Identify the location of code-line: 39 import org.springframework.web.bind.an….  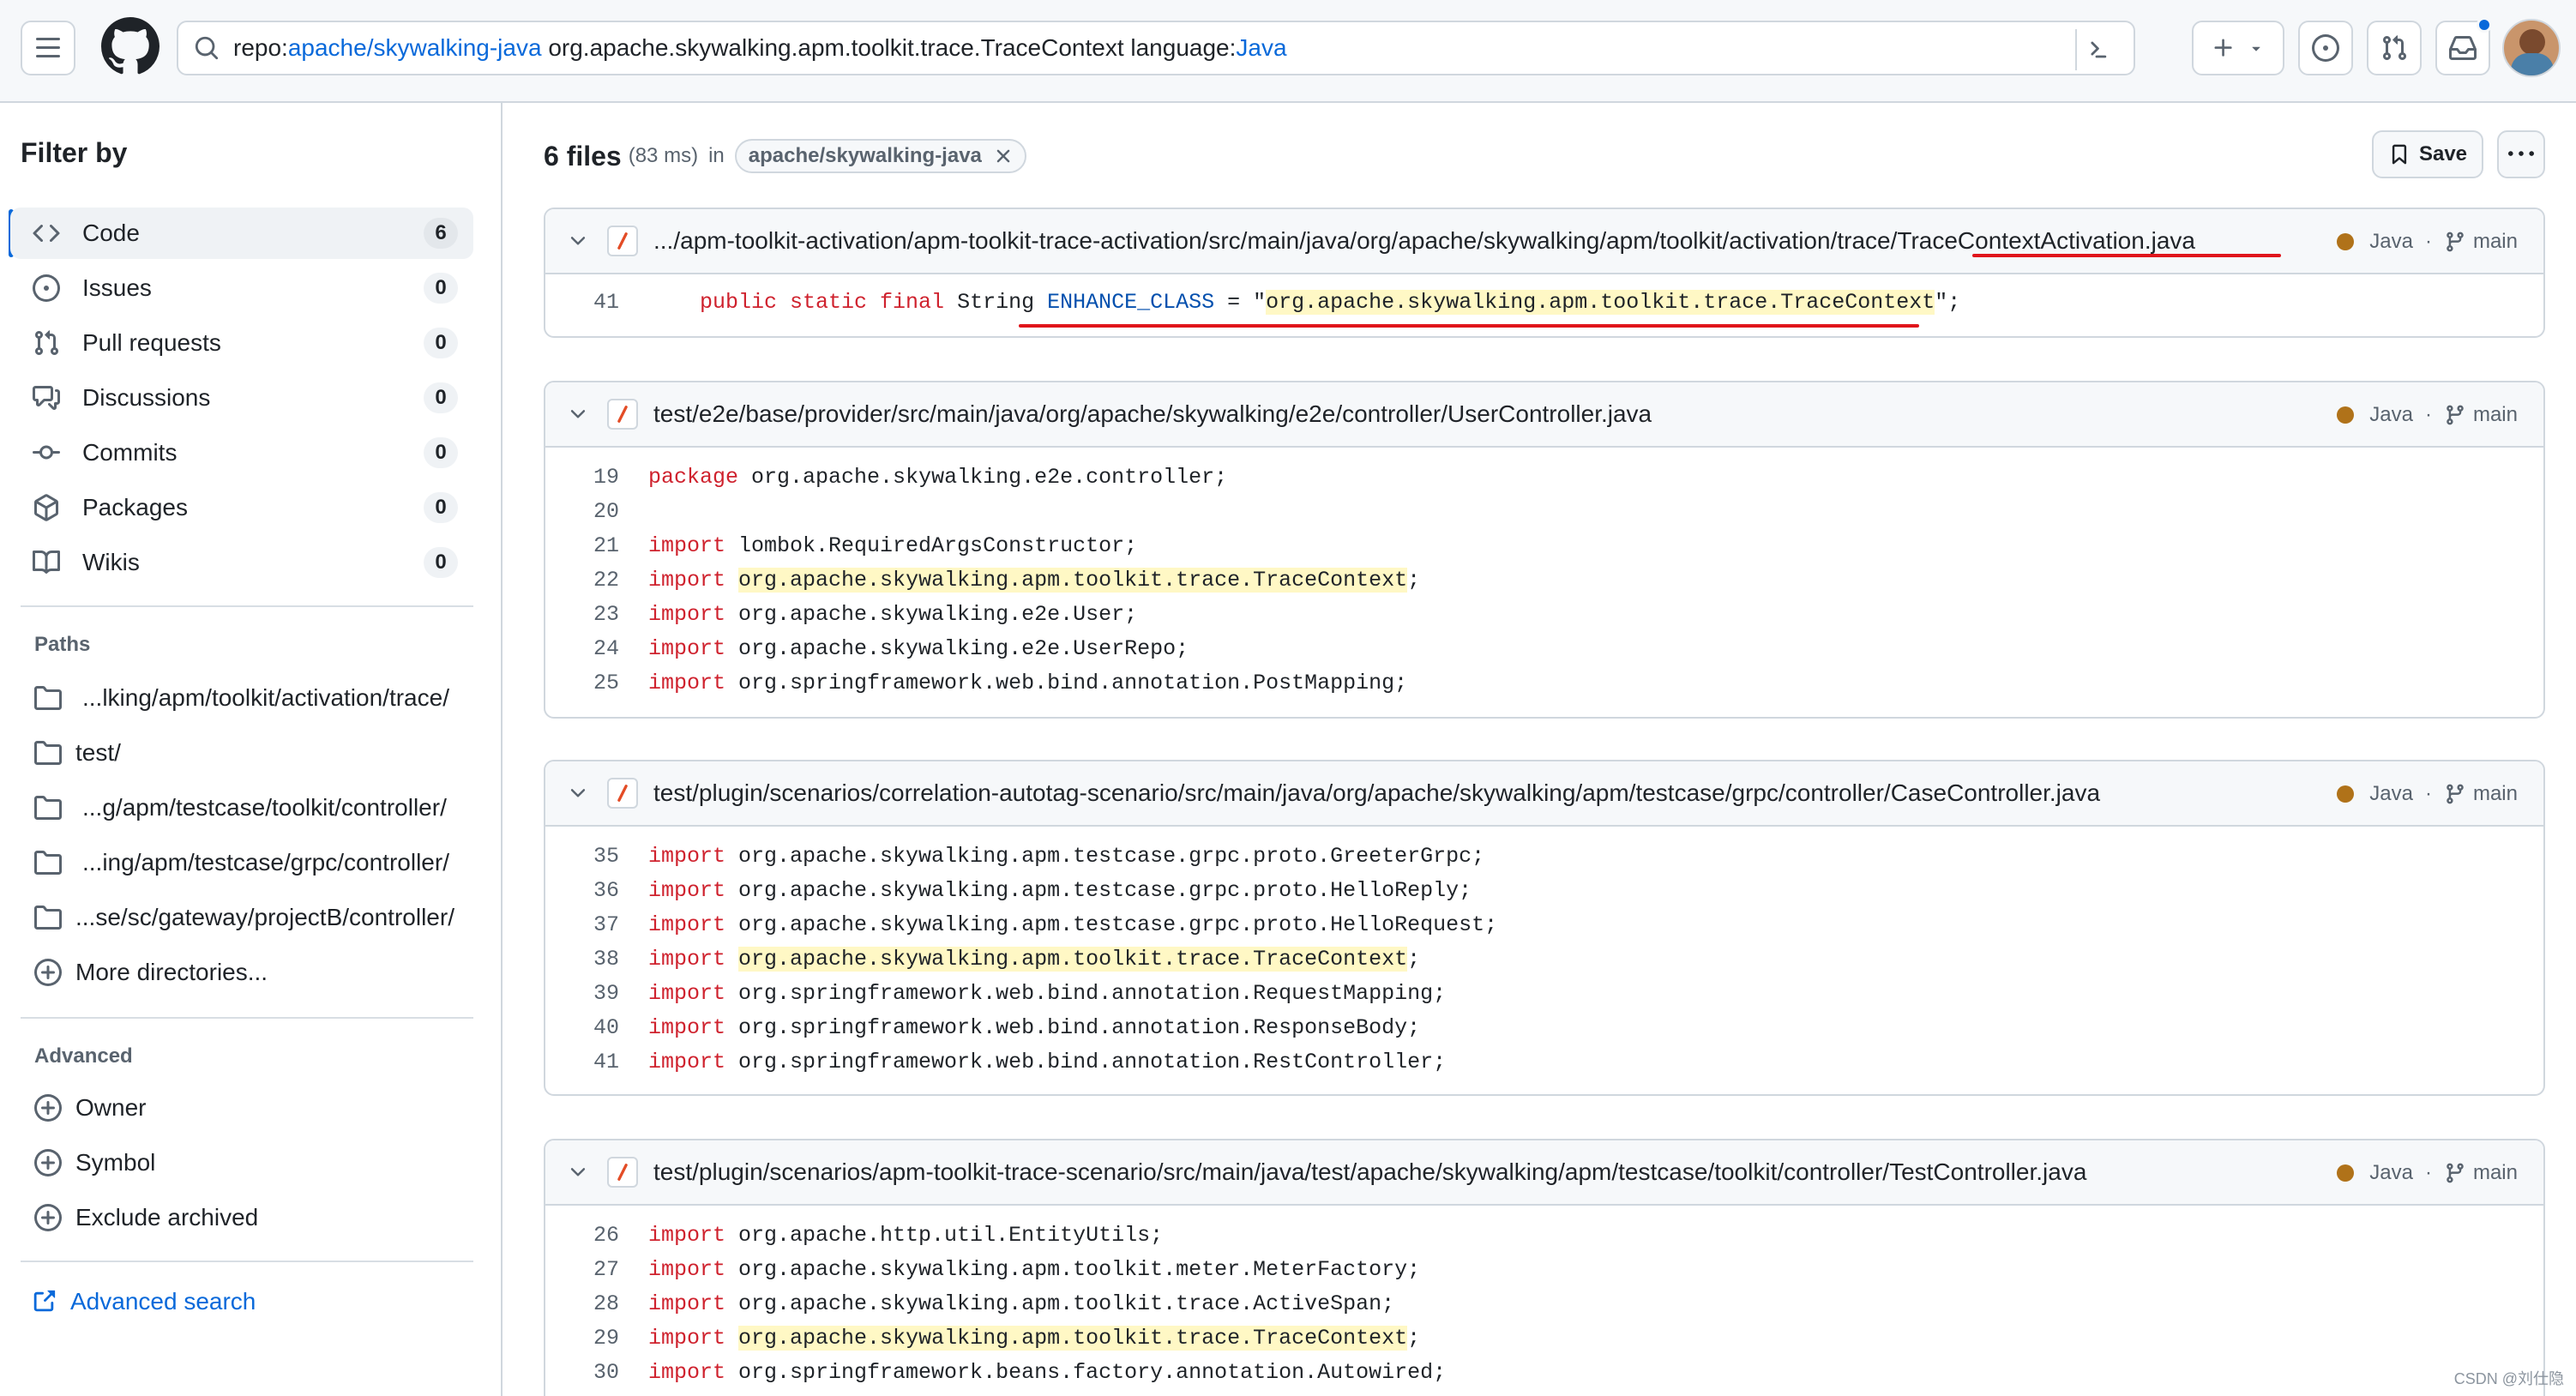
(1544, 993).